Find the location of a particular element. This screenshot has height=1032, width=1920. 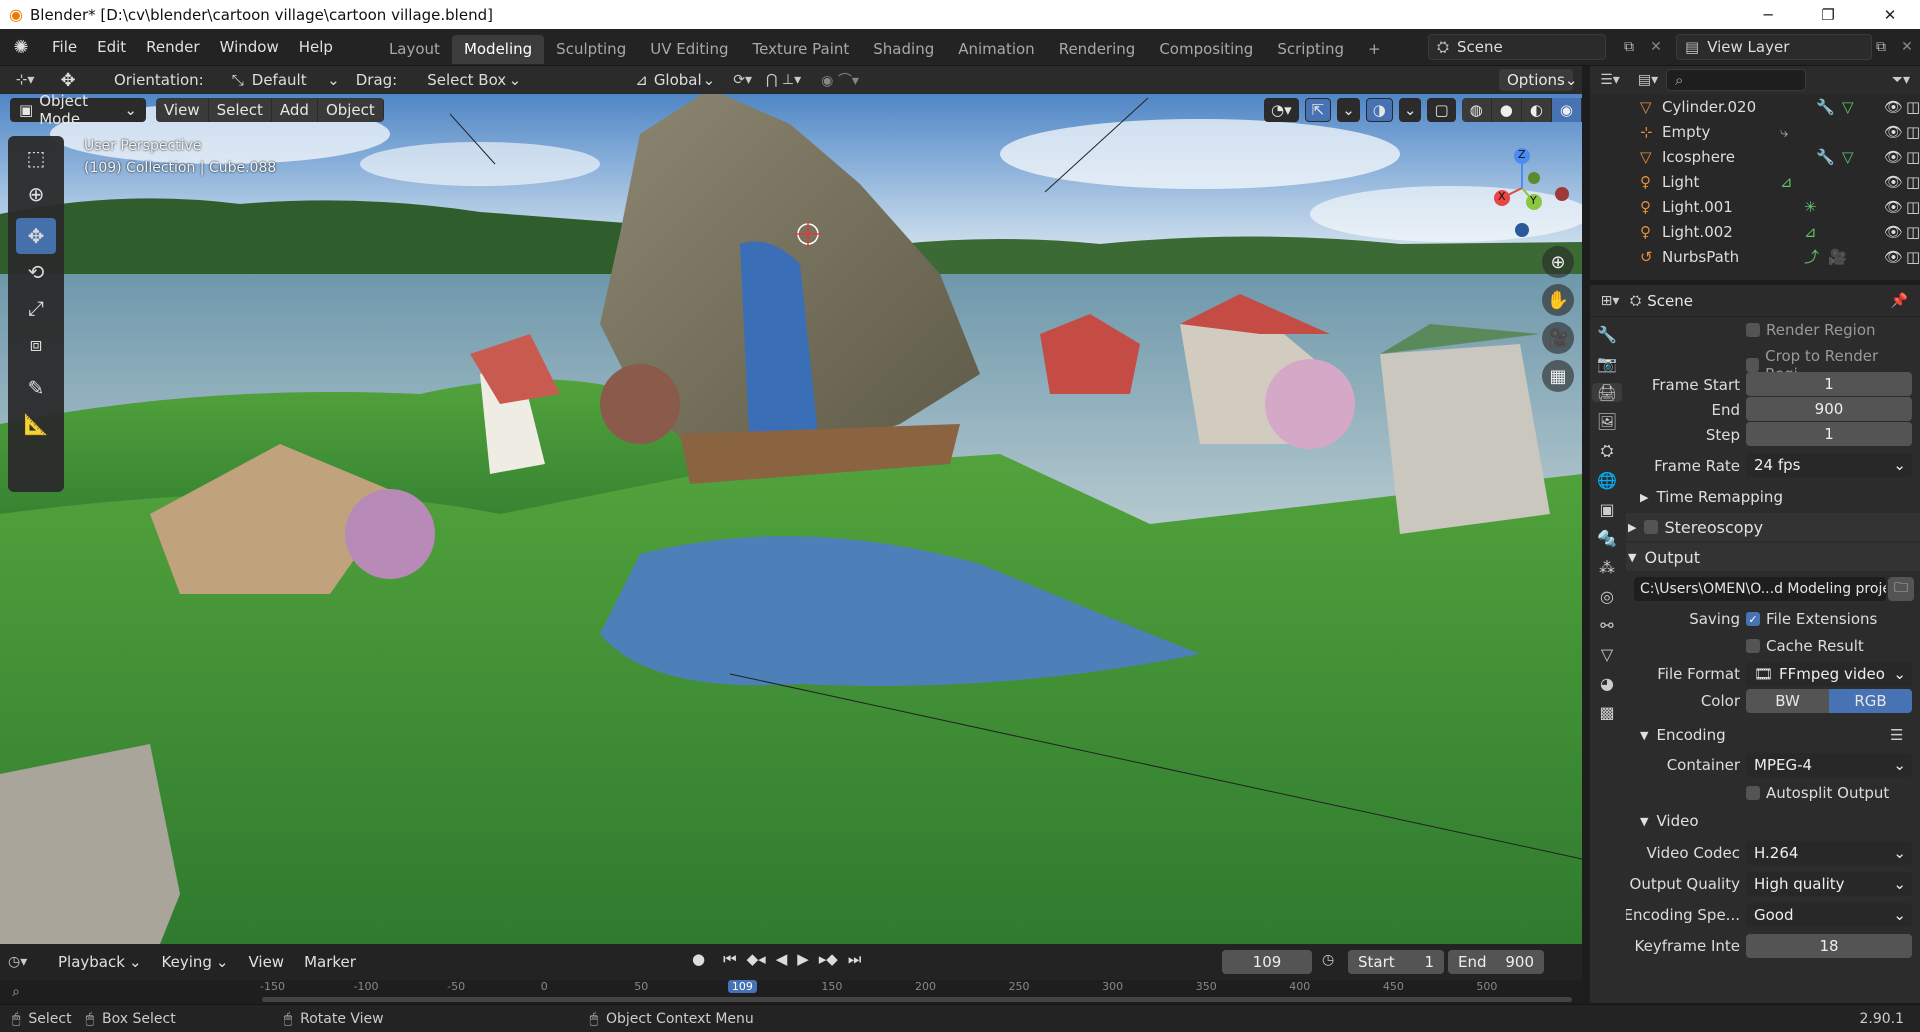

menu-render: Render is located at coordinates (172, 47).